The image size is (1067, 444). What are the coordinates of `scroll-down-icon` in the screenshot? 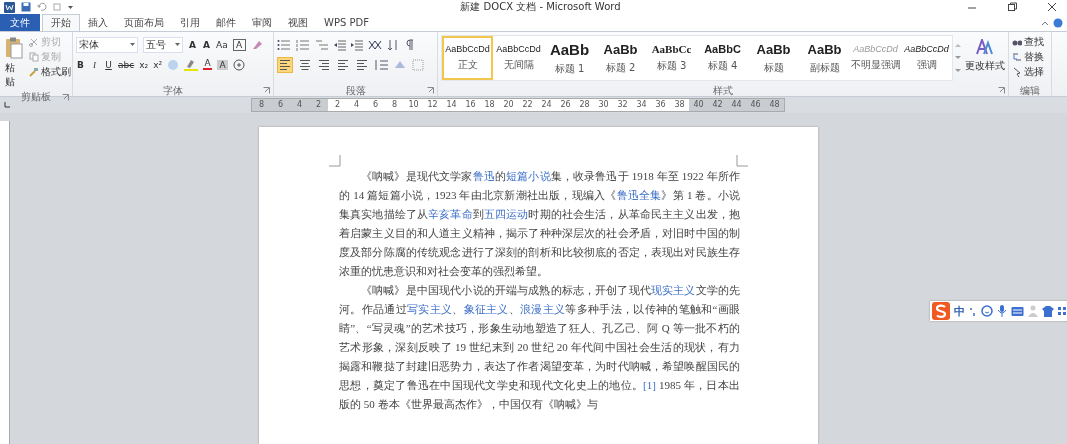 It's located at (958, 58).